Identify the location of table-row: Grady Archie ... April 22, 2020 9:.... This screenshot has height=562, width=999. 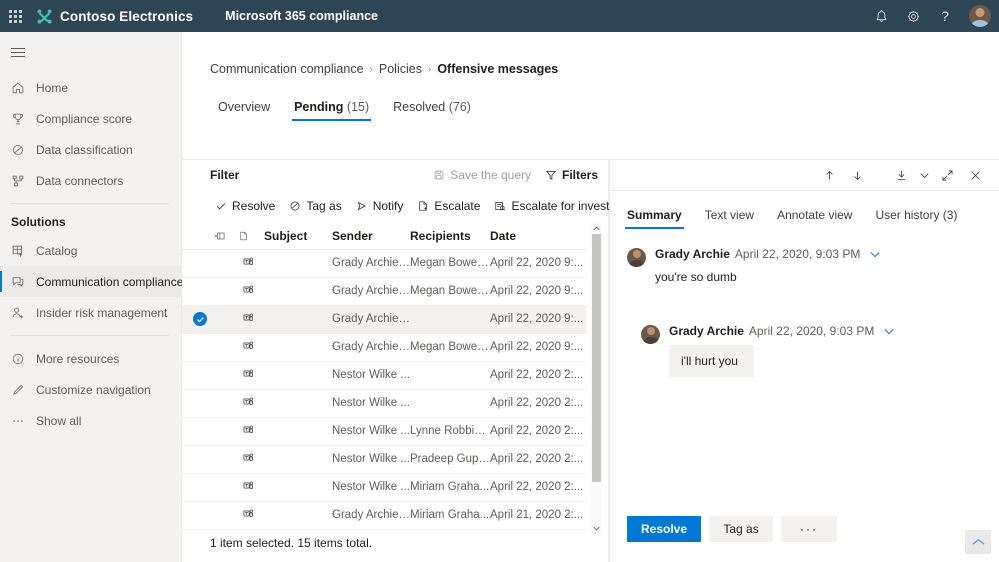
(384, 319).